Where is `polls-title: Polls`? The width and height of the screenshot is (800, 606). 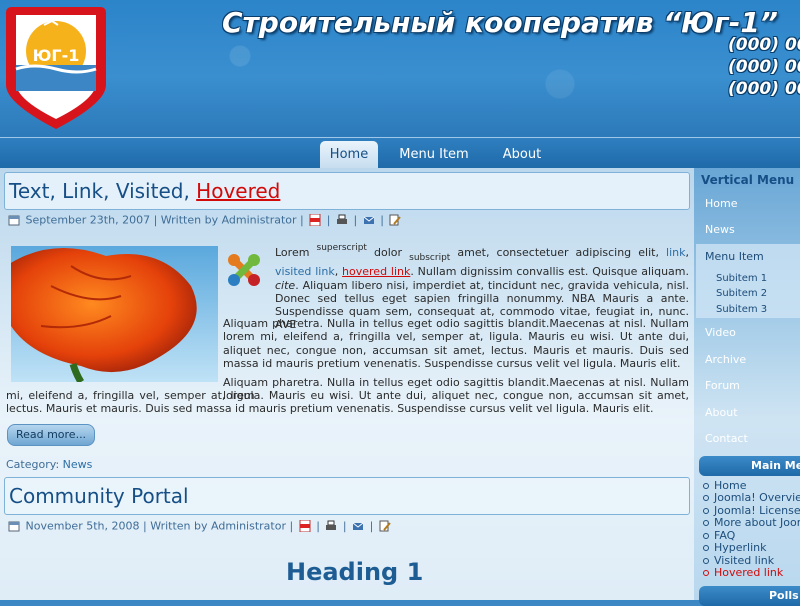 polls-title: Polls is located at coordinates (784, 595).